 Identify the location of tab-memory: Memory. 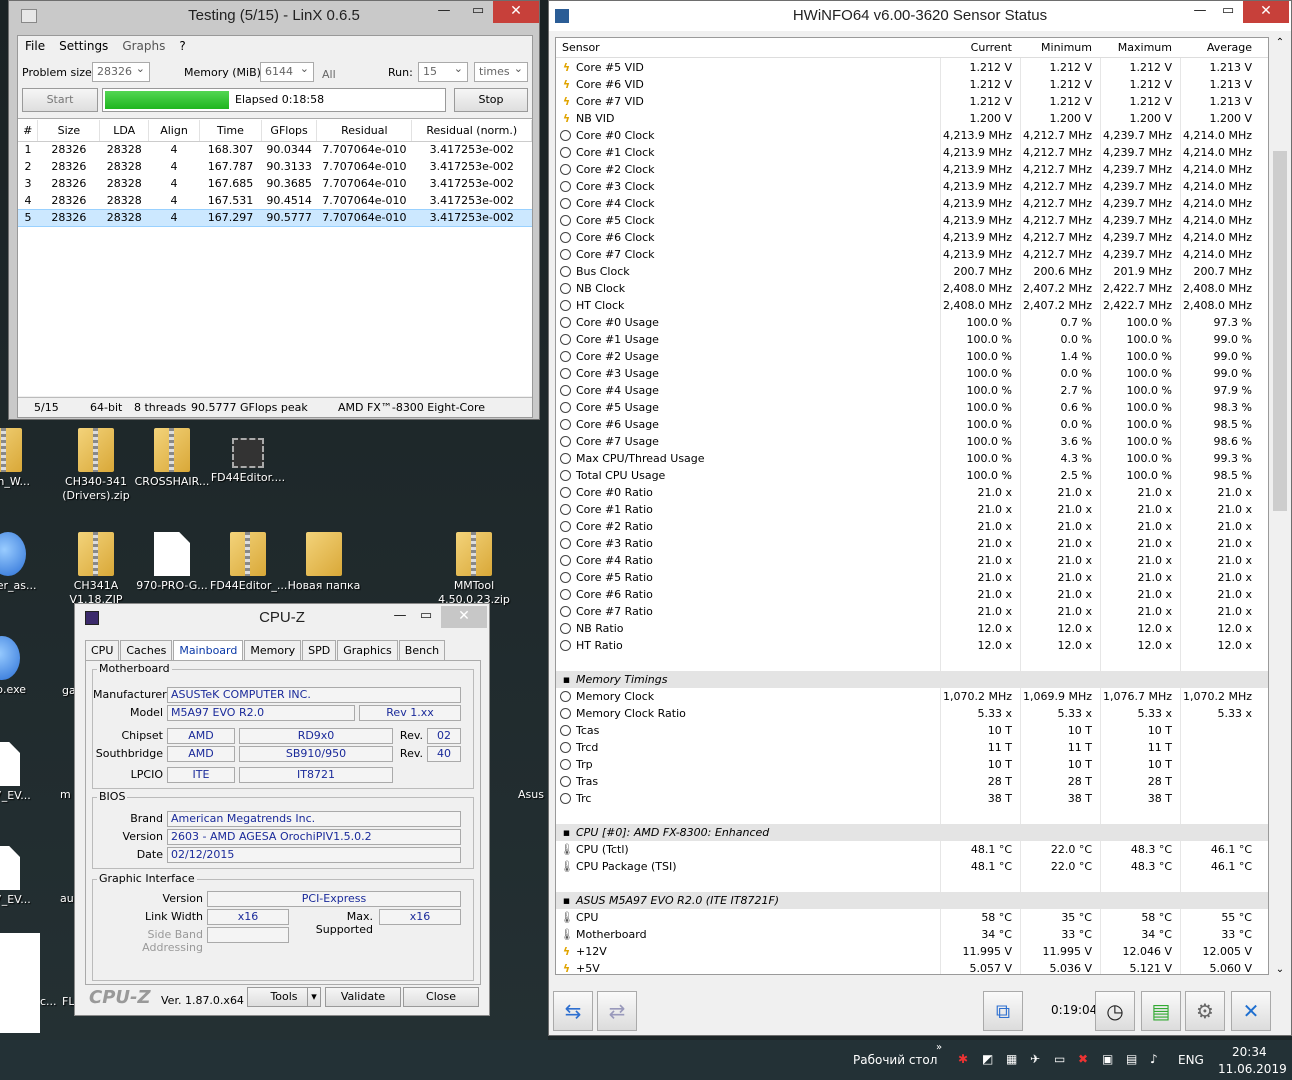
(273, 650).